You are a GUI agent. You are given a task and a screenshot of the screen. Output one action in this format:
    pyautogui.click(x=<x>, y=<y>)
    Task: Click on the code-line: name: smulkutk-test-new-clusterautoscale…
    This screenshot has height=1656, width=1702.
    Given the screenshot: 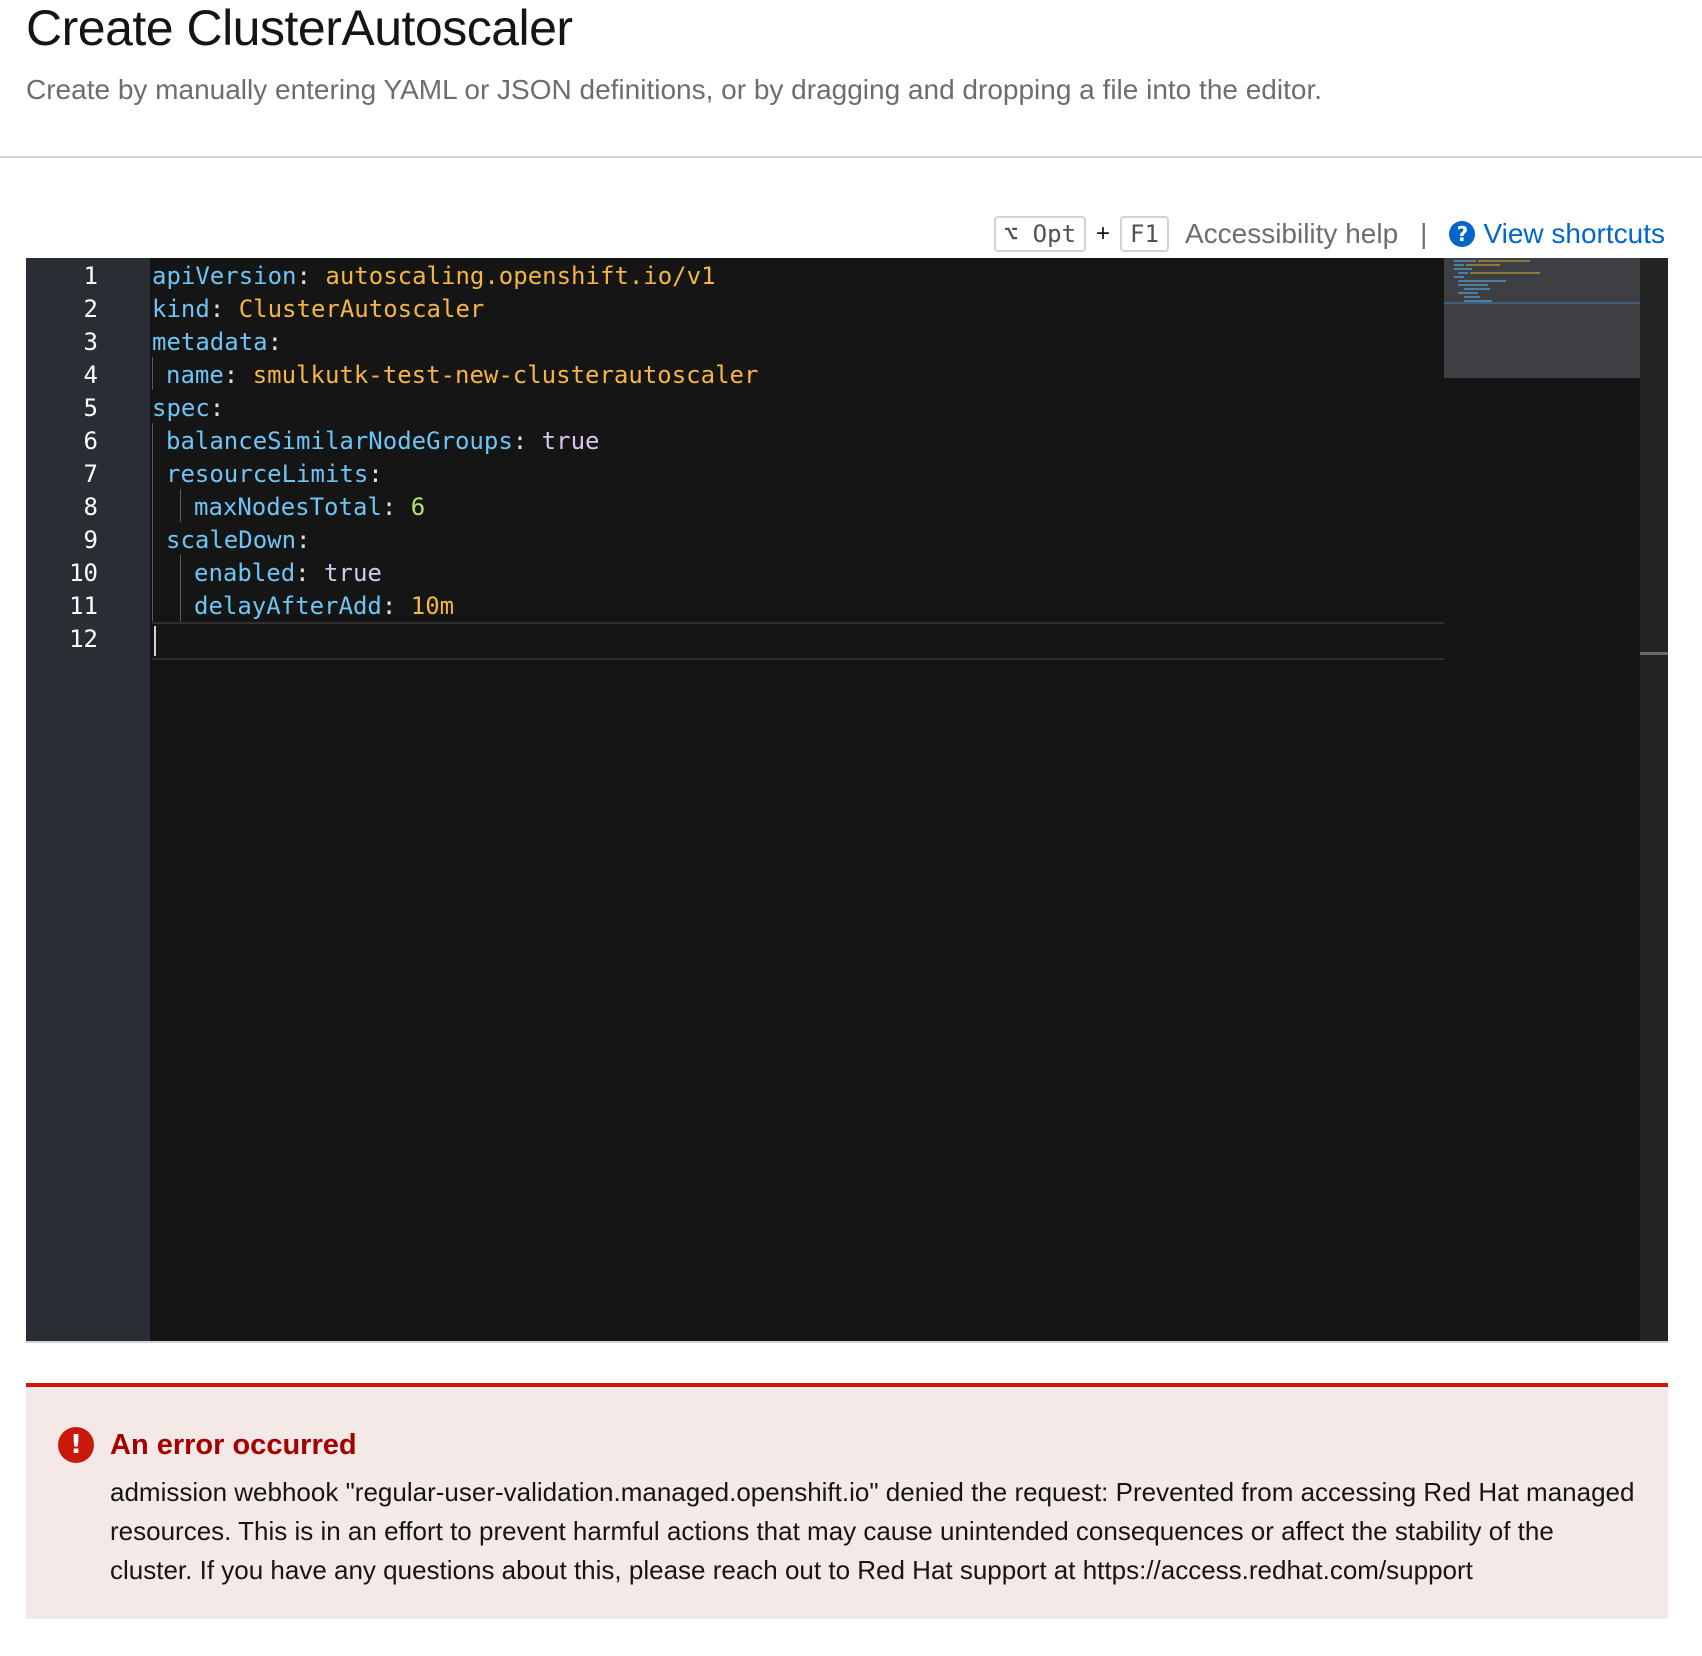 What is the action you would take?
    pyautogui.click(x=462, y=375)
    